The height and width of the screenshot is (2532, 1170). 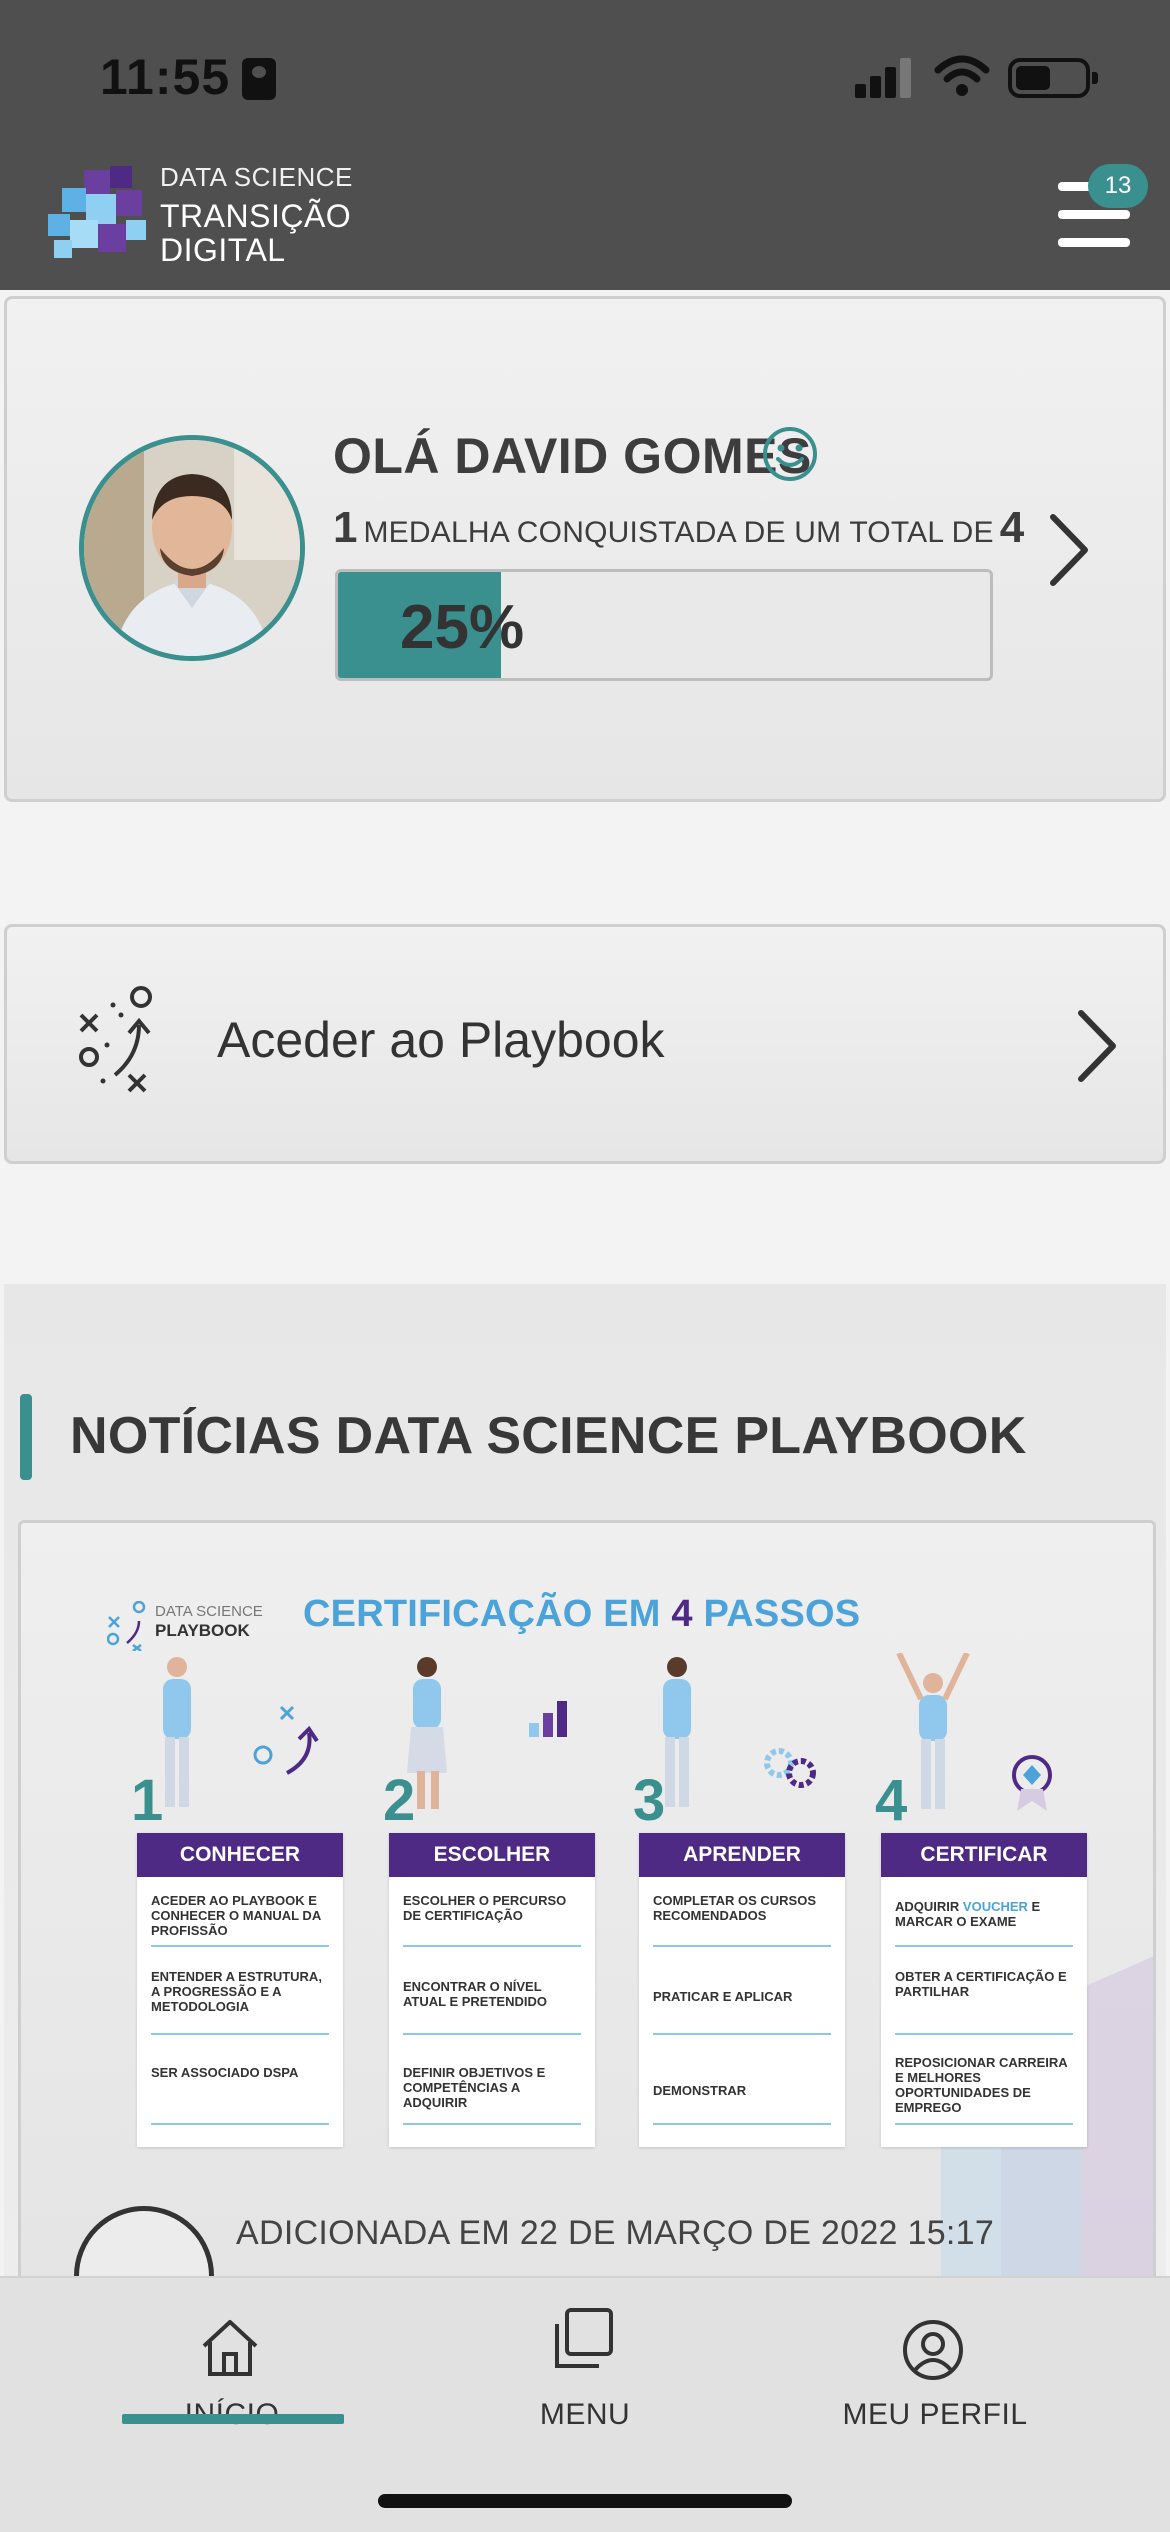 What do you see at coordinates (962, 75) in the screenshot?
I see `wifi-icon` at bounding box center [962, 75].